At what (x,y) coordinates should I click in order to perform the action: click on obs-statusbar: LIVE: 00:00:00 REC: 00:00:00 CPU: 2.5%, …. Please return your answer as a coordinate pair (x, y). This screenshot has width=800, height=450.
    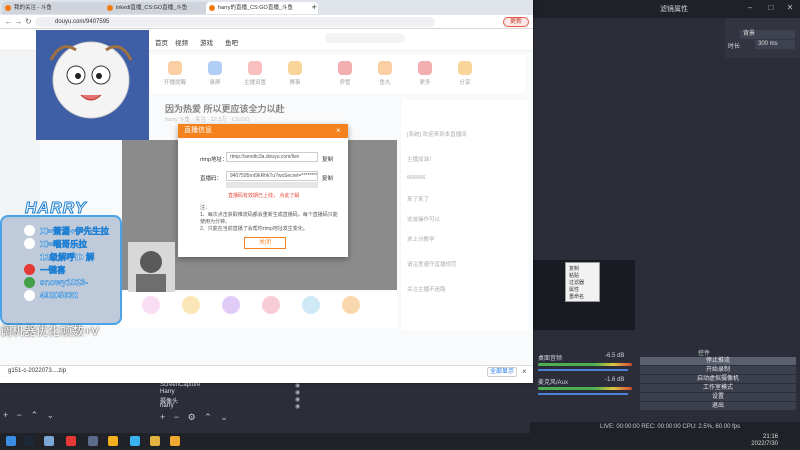
    Looking at the image, I should click on (665, 427).